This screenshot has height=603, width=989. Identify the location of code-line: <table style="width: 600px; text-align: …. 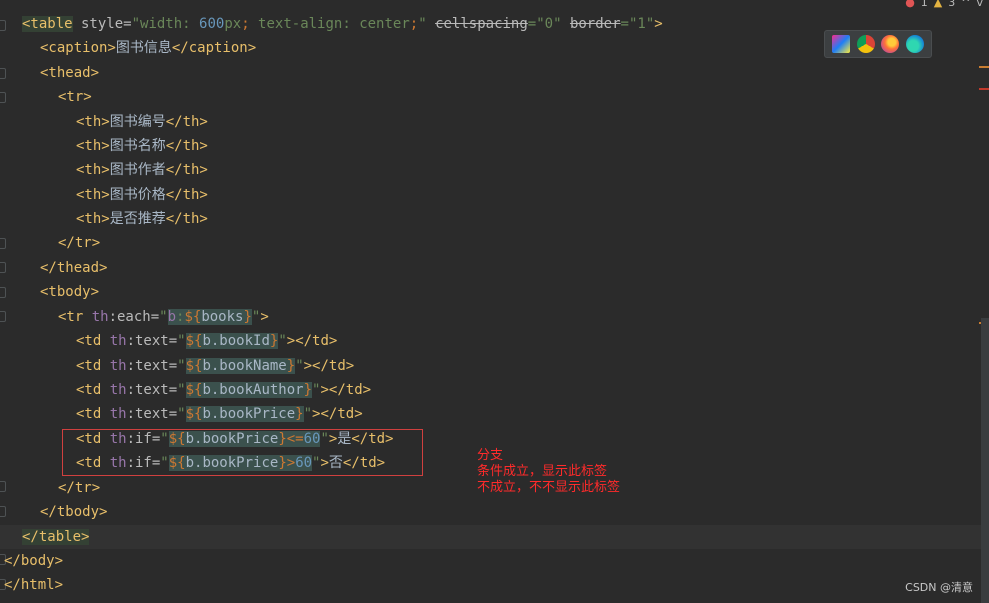
(342, 24).